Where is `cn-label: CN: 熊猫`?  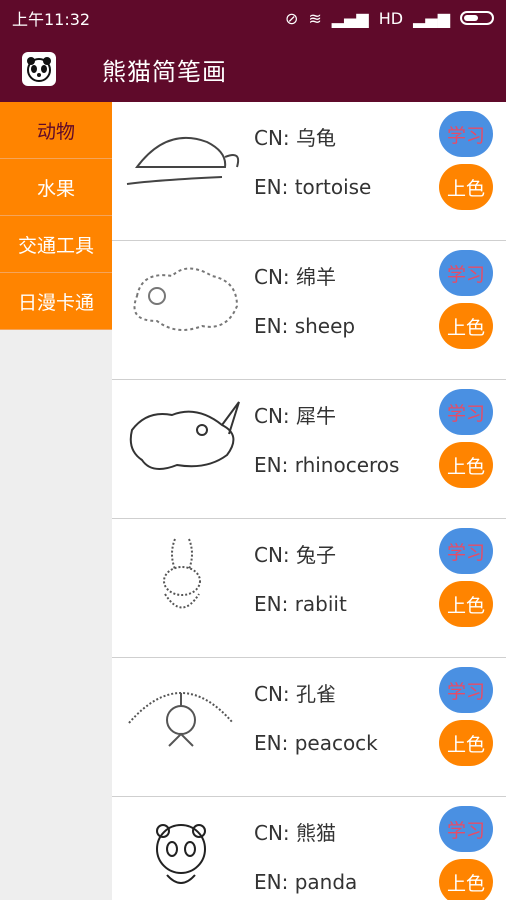
cn-label: CN: 熊猫 is located at coordinates (295, 833).